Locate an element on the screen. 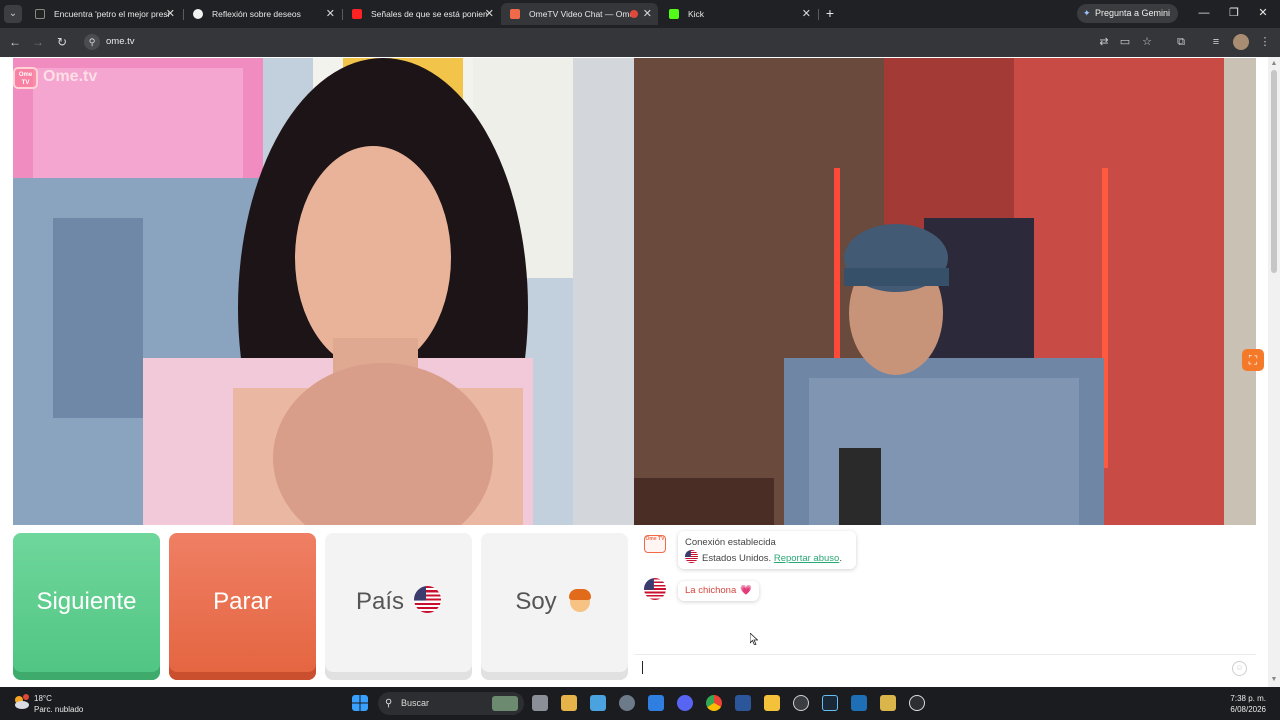 The width and height of the screenshot is (1280, 720). gemini-sparkle-icon: ✦ is located at coordinates (1087, 13).